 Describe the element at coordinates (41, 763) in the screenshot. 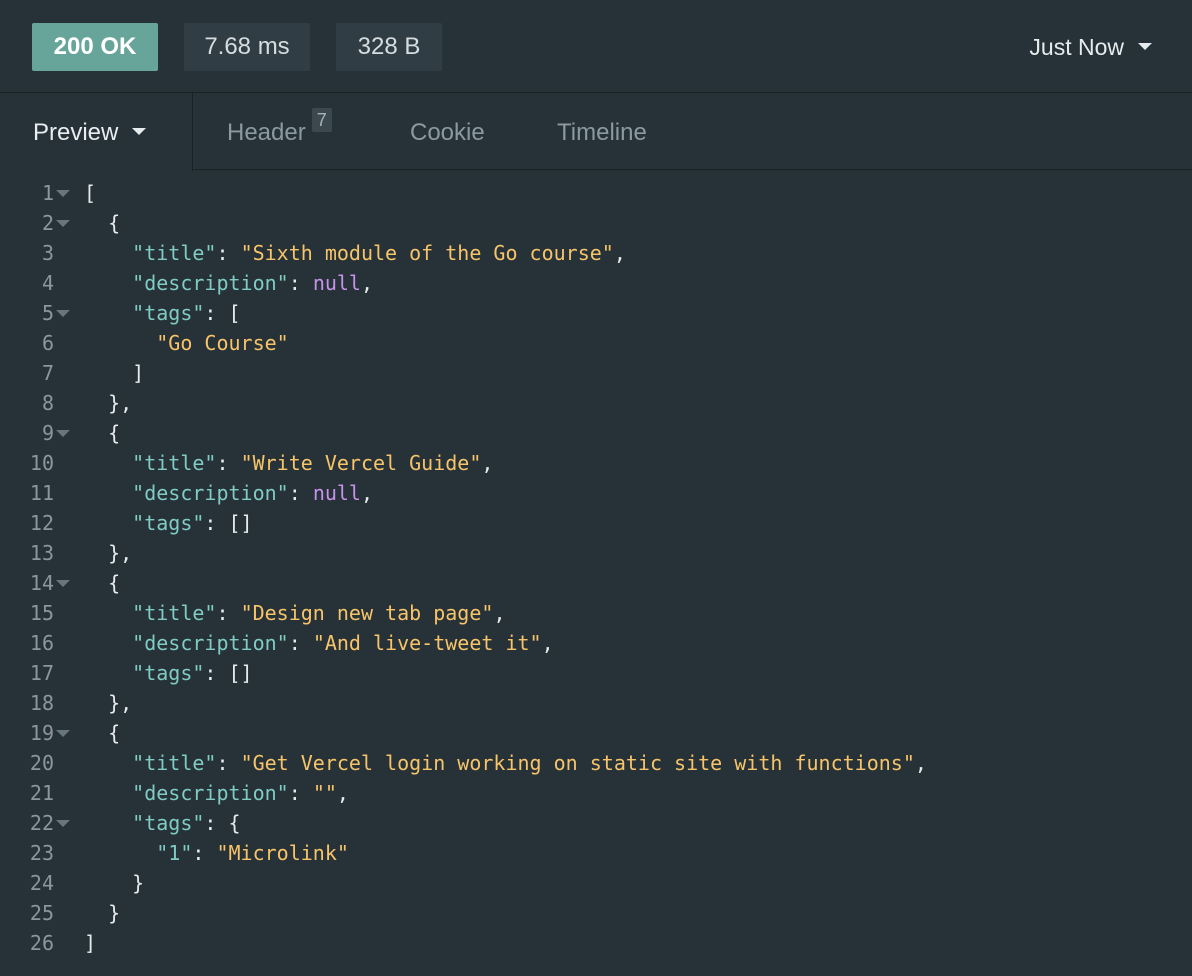

I see `line-number: 20` at that location.